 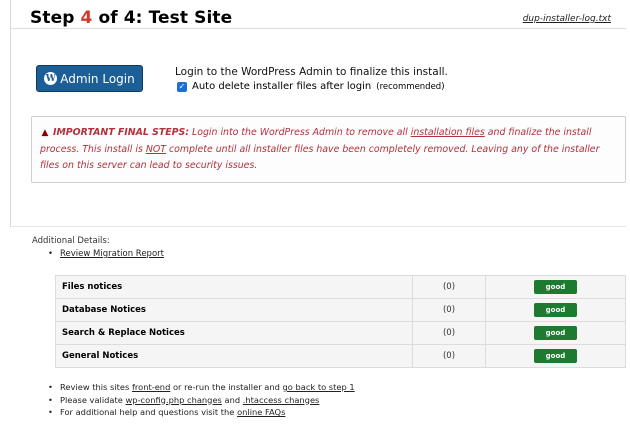 What do you see at coordinates (45, 133) in the screenshot?
I see `warning-icon: ▲` at bounding box center [45, 133].